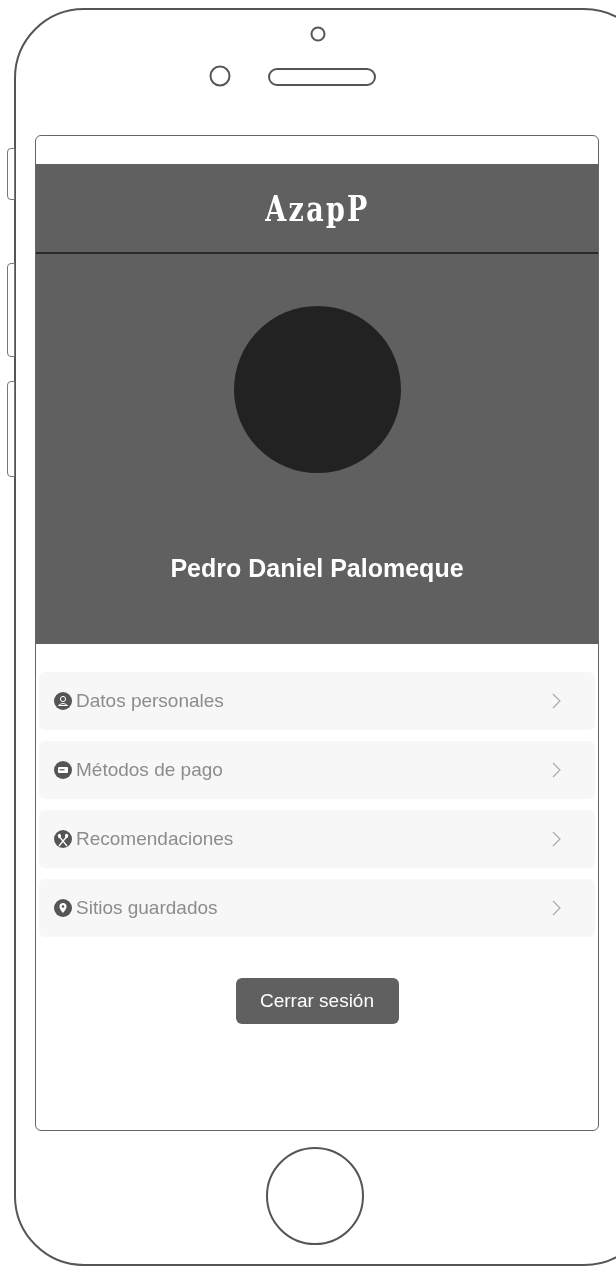 The width and height of the screenshot is (616, 1269). I want to click on menu-item: Datos personales, so click(317, 701).